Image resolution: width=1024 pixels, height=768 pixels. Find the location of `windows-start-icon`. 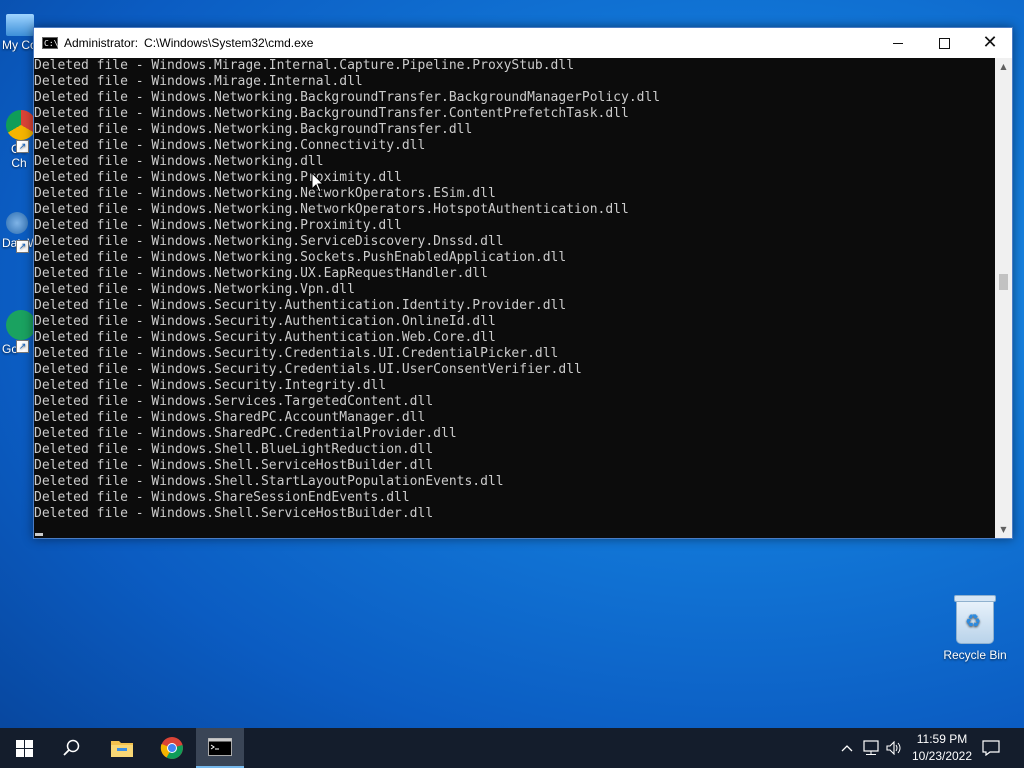

windows-start-icon is located at coordinates (24, 748).